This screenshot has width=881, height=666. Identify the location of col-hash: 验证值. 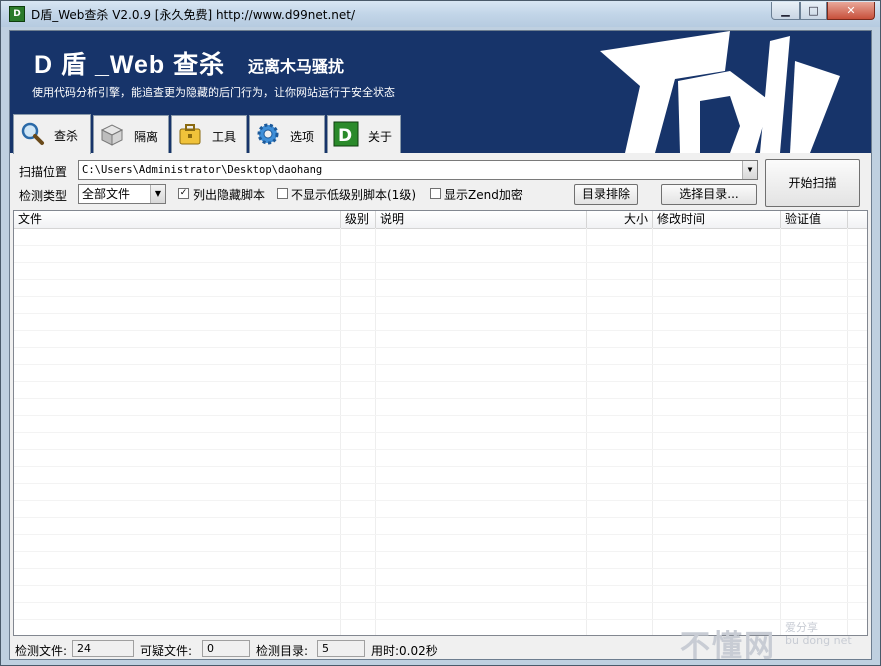
(814, 219).